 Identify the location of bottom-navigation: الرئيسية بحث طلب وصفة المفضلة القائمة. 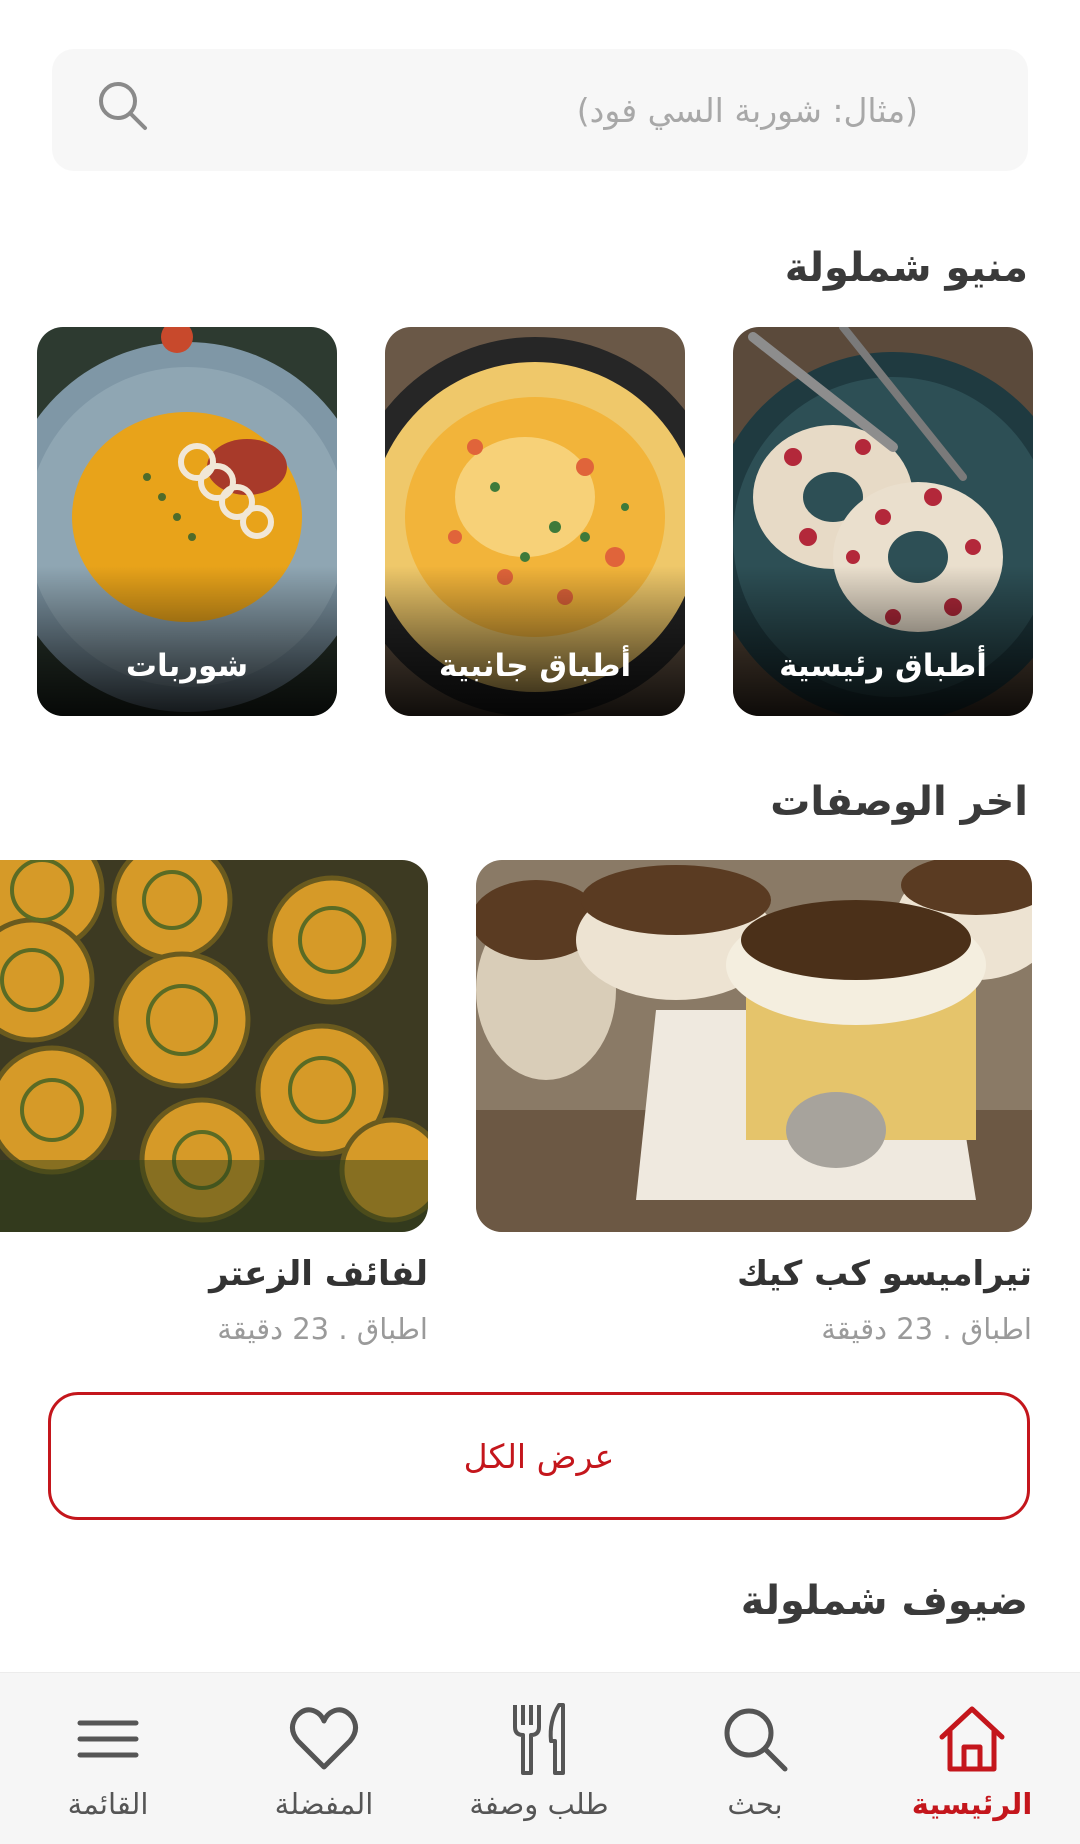
(540, 1758).